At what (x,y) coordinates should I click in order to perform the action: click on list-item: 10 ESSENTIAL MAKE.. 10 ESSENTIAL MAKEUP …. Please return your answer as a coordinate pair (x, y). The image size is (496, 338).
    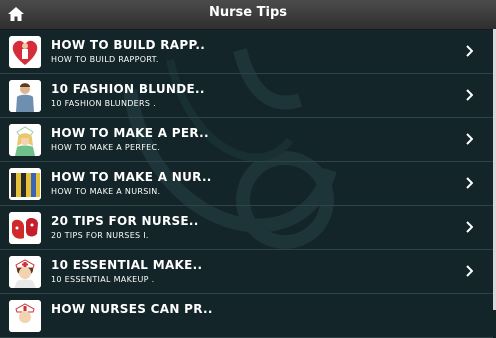
    Looking at the image, I should click on (246, 272).